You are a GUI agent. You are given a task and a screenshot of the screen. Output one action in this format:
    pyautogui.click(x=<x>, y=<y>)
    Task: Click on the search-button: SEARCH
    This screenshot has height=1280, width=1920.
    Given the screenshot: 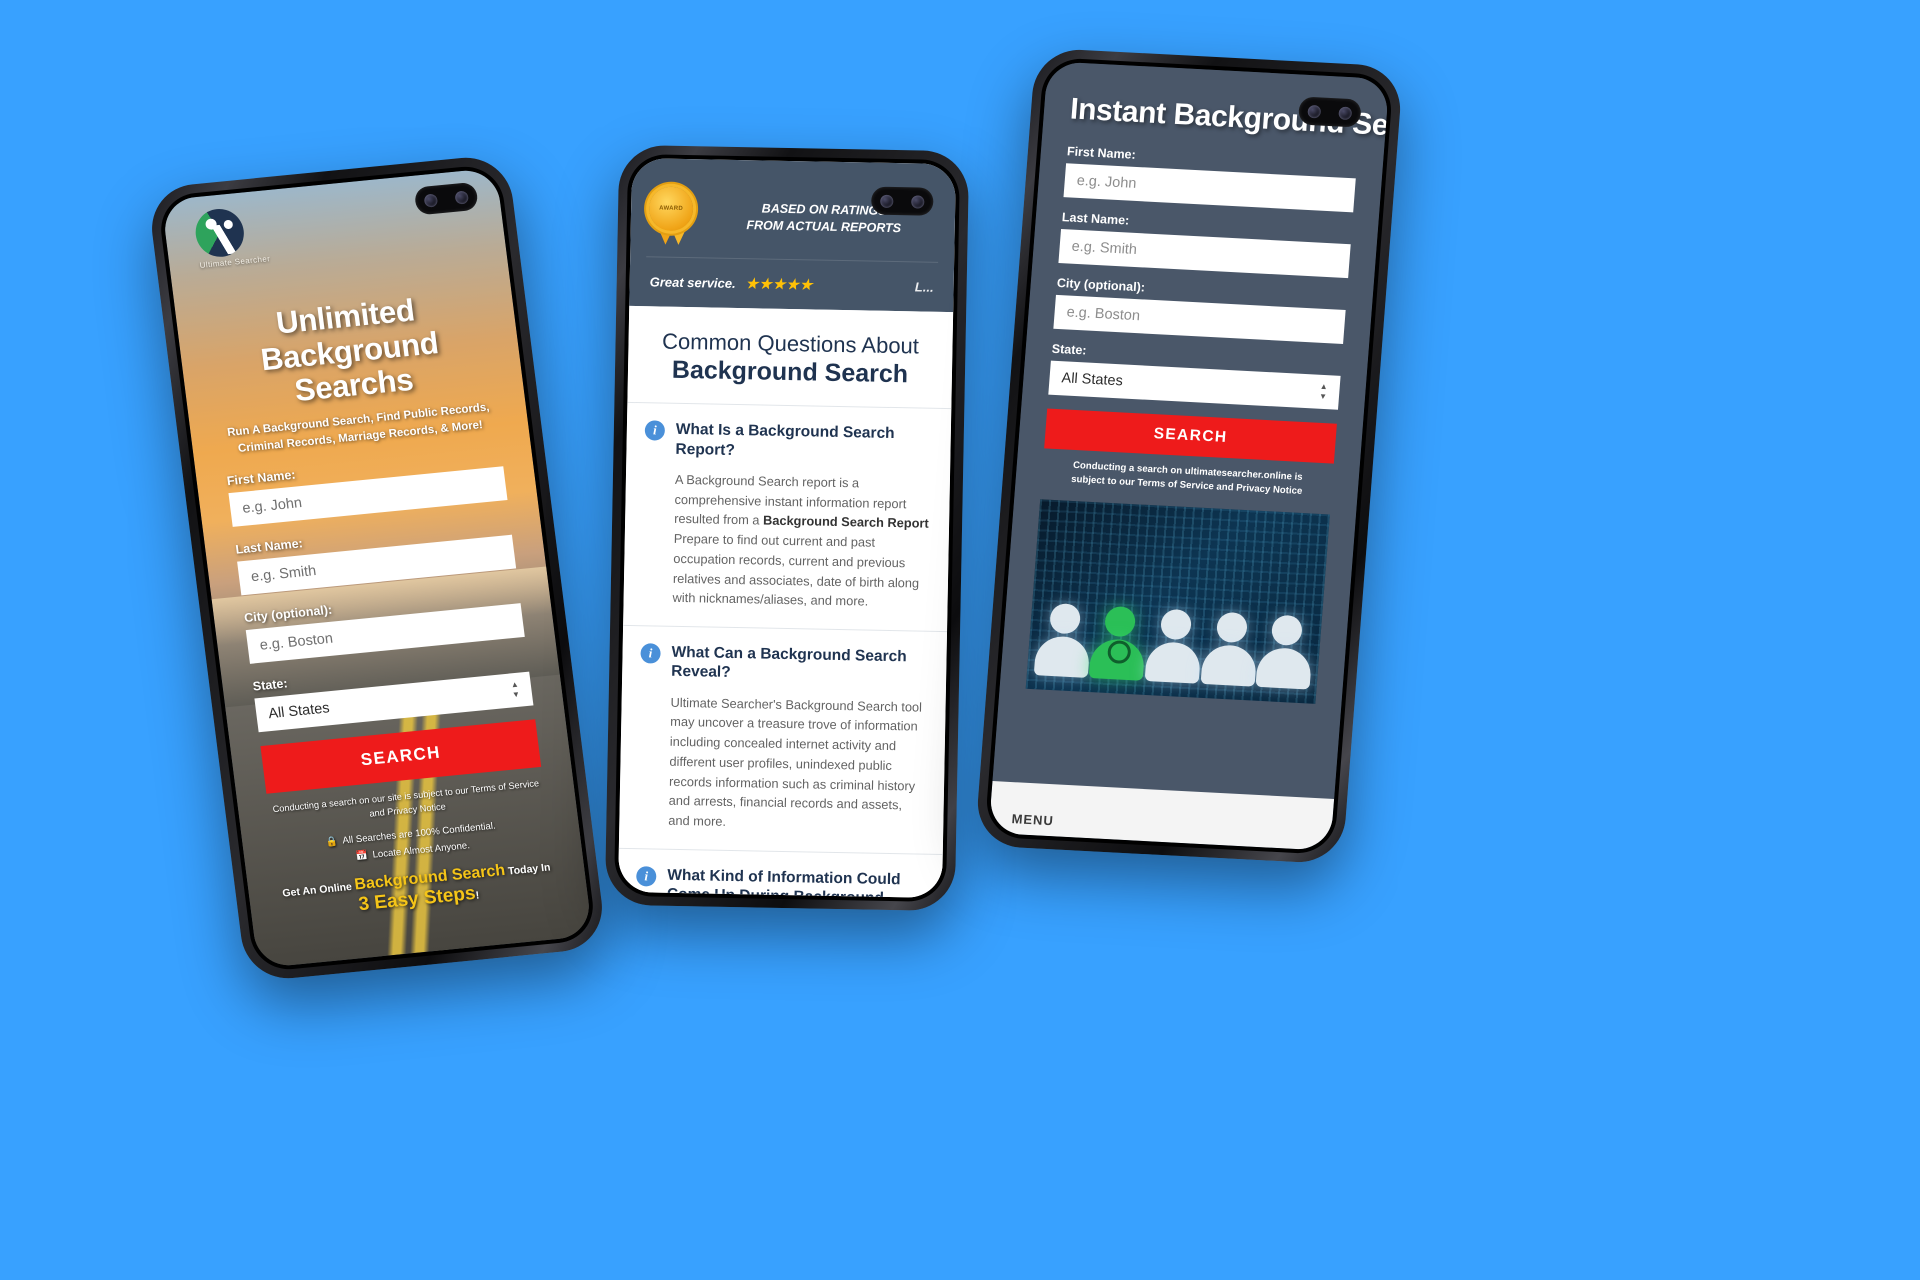 What is the action you would take?
    pyautogui.click(x=1190, y=436)
    